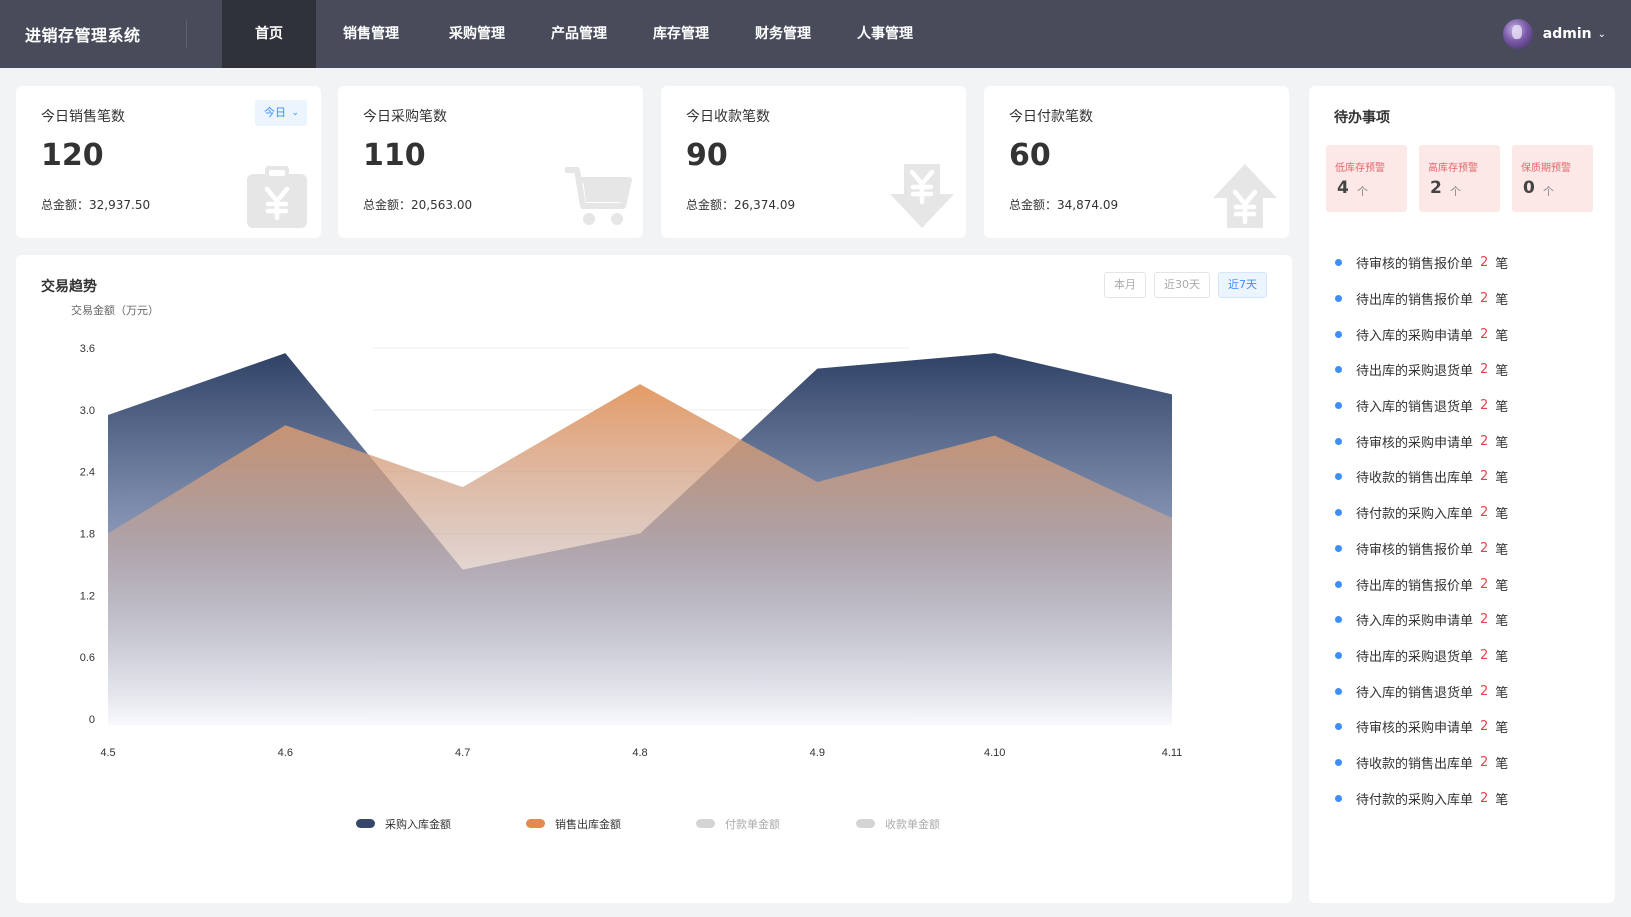 The height and width of the screenshot is (917, 1631). I want to click on nav-hr: 人事管理, so click(885, 34).